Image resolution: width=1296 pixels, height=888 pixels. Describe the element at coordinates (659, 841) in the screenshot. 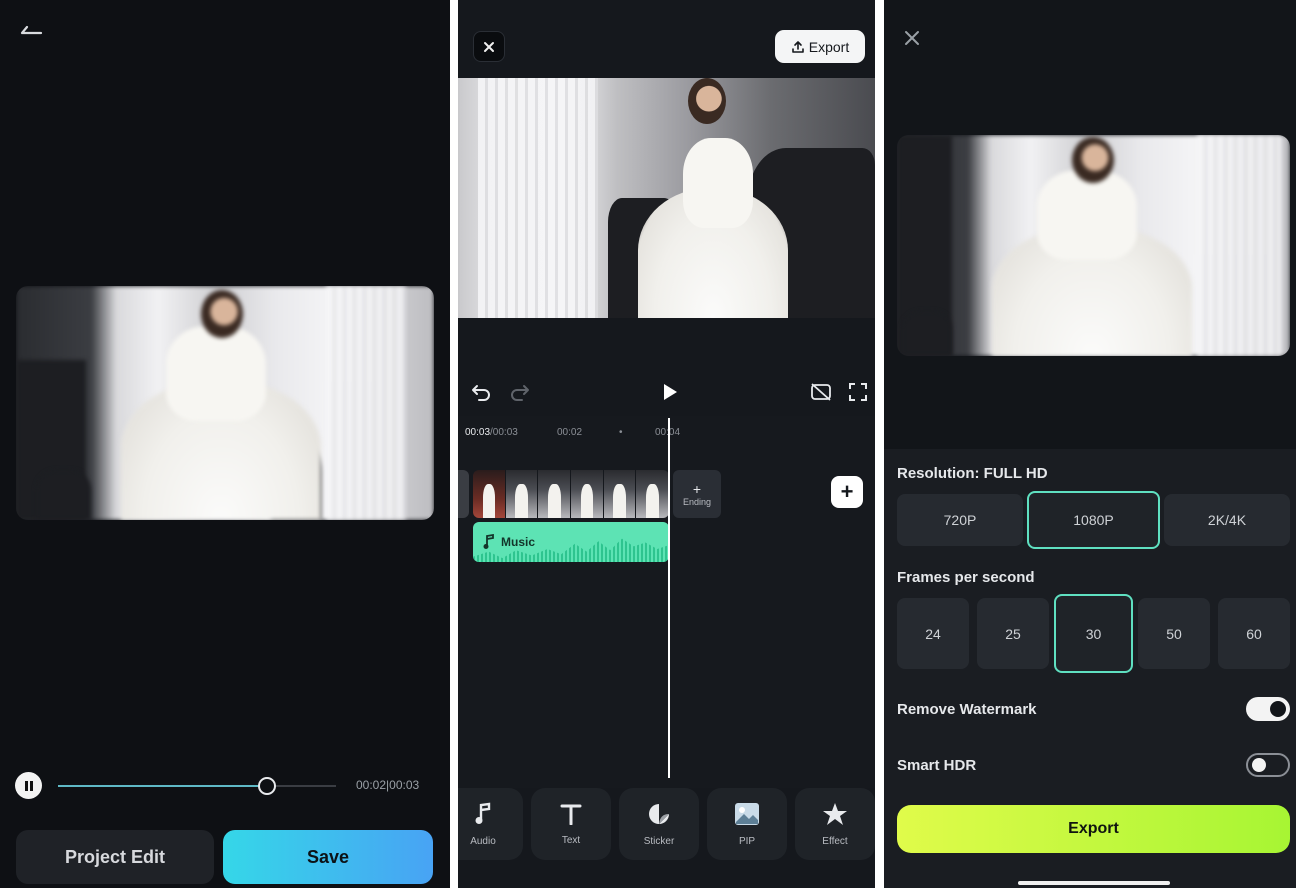

I see `tool-label: Sticker` at that location.